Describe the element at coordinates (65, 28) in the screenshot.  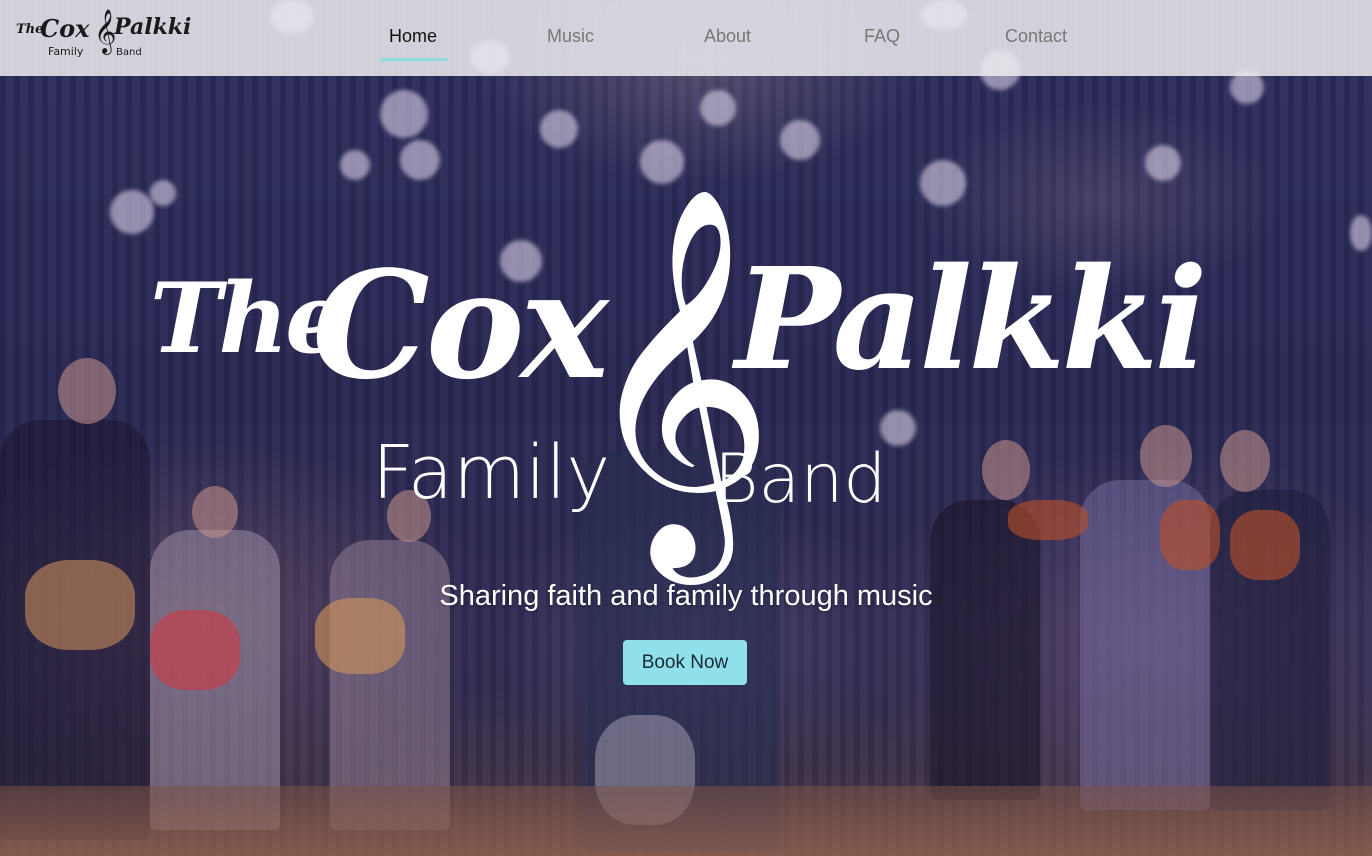
I see `logo-cox: Cox` at that location.